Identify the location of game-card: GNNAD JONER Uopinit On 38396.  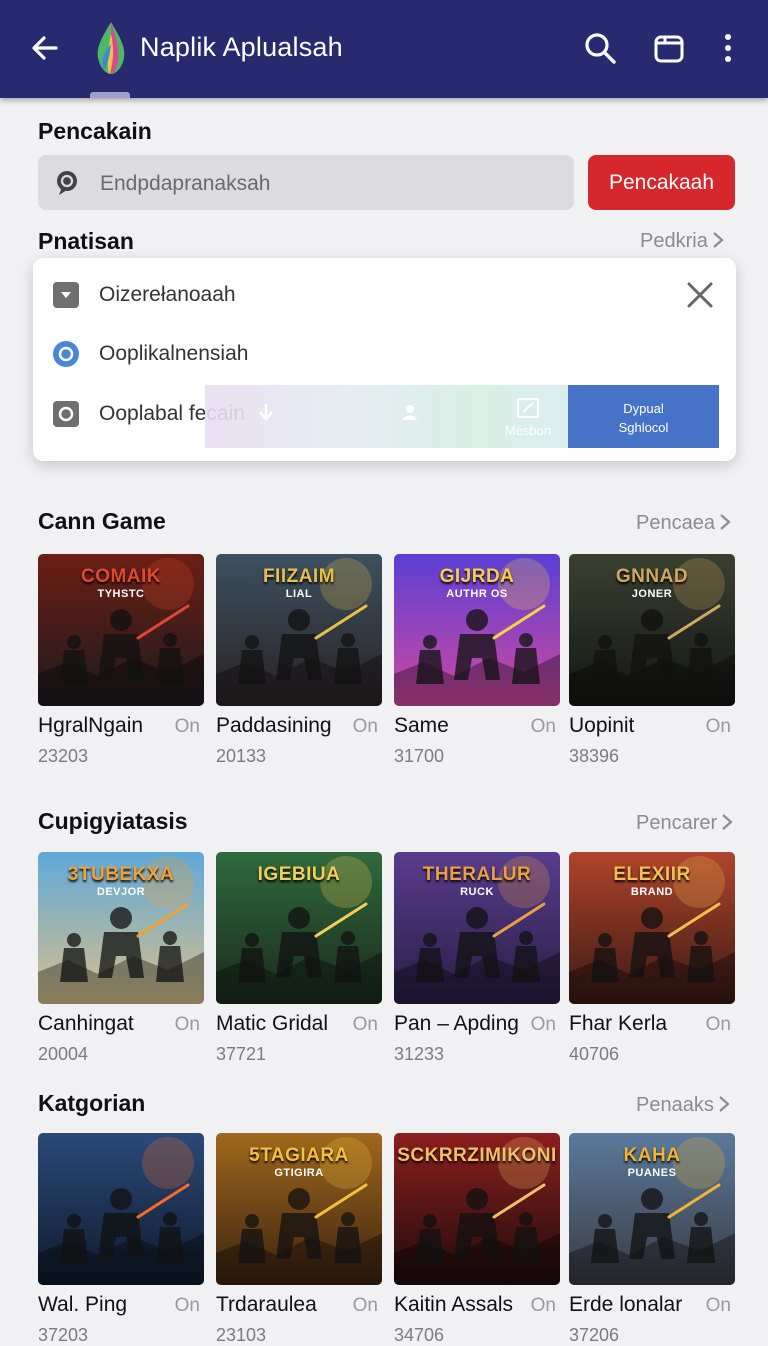
(652, 660).